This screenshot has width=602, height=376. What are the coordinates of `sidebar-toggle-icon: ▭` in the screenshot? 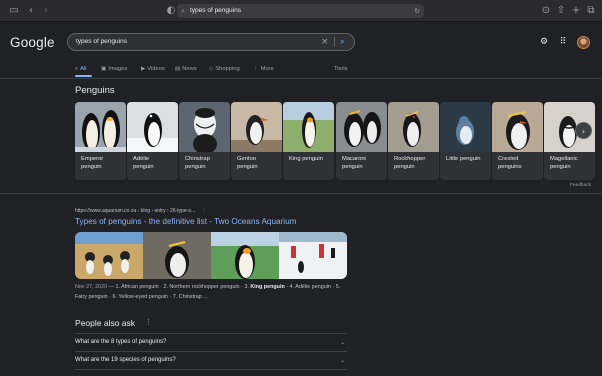 It's located at (14, 11).